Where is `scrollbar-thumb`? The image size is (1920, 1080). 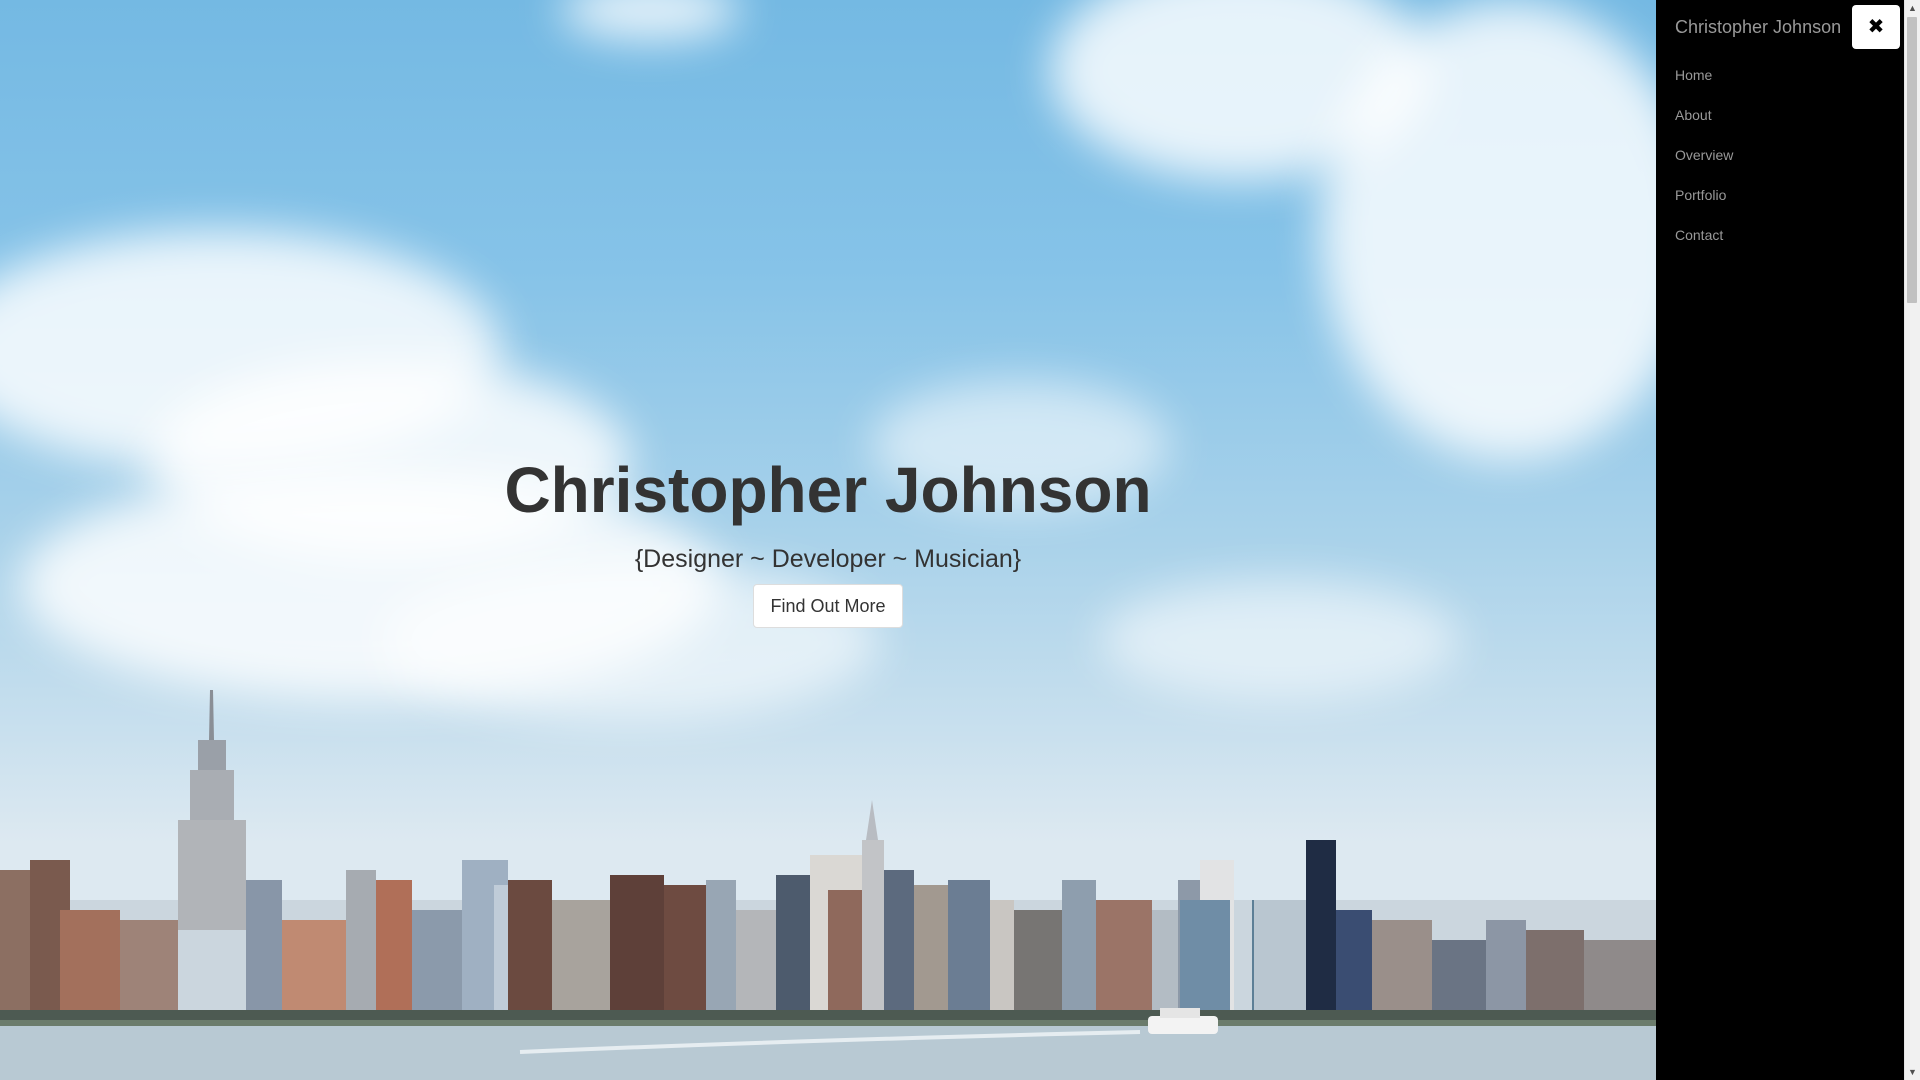
scrollbar-thumb is located at coordinates (1912, 160).